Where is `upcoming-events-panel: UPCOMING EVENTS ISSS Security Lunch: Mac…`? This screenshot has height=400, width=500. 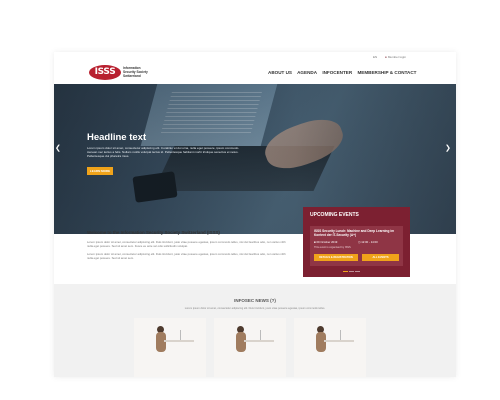 upcoming-events-panel: UPCOMING EVENTS ISSS Security Lunch: Mac… is located at coordinates (356, 242).